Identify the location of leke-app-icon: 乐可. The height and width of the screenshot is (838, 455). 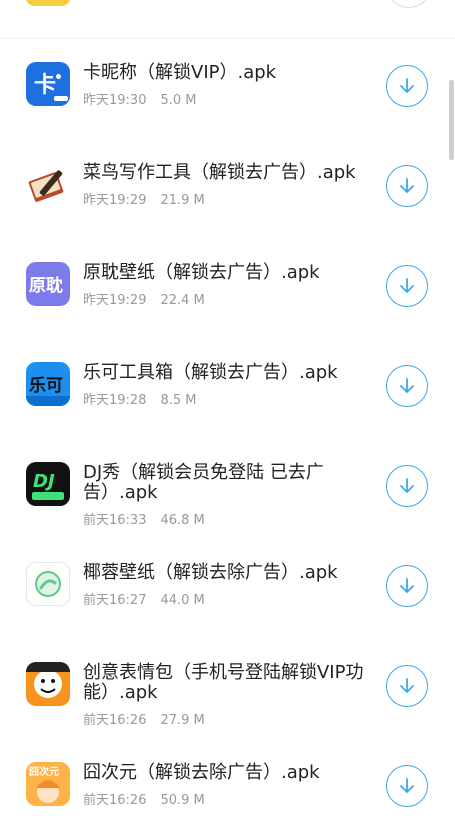
(48, 384).